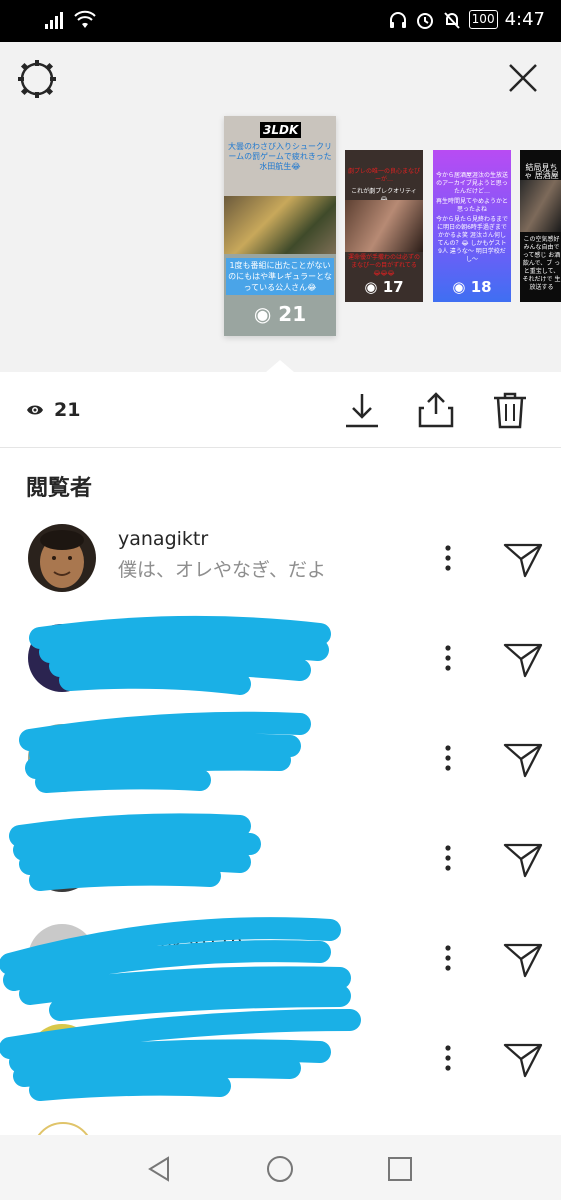  What do you see at coordinates (280, 410) in the screenshot?
I see `story-actions-bar: 21` at bounding box center [280, 410].